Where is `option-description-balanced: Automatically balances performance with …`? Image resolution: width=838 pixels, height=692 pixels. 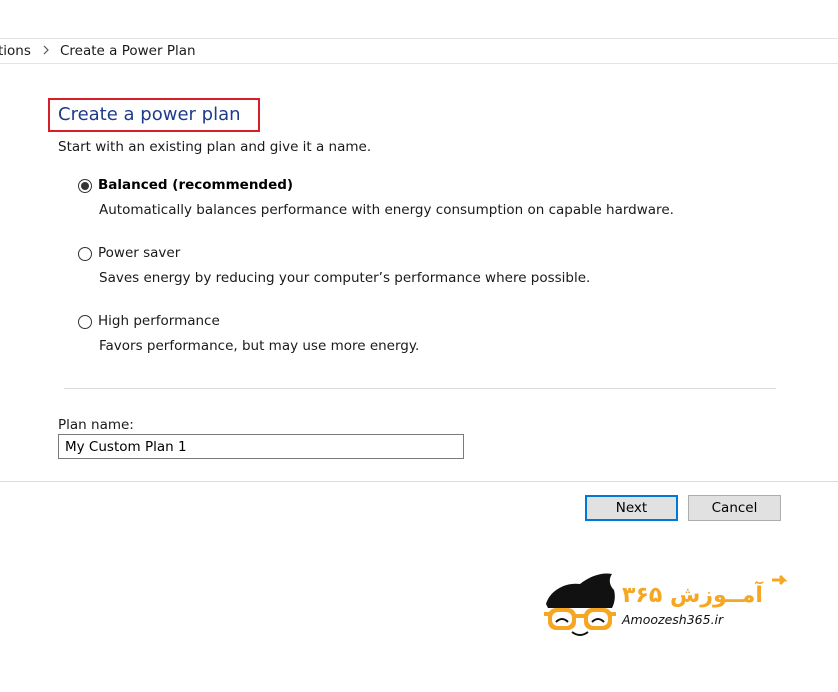 option-description-balanced: Automatically balances performance with … is located at coordinates (386, 210).